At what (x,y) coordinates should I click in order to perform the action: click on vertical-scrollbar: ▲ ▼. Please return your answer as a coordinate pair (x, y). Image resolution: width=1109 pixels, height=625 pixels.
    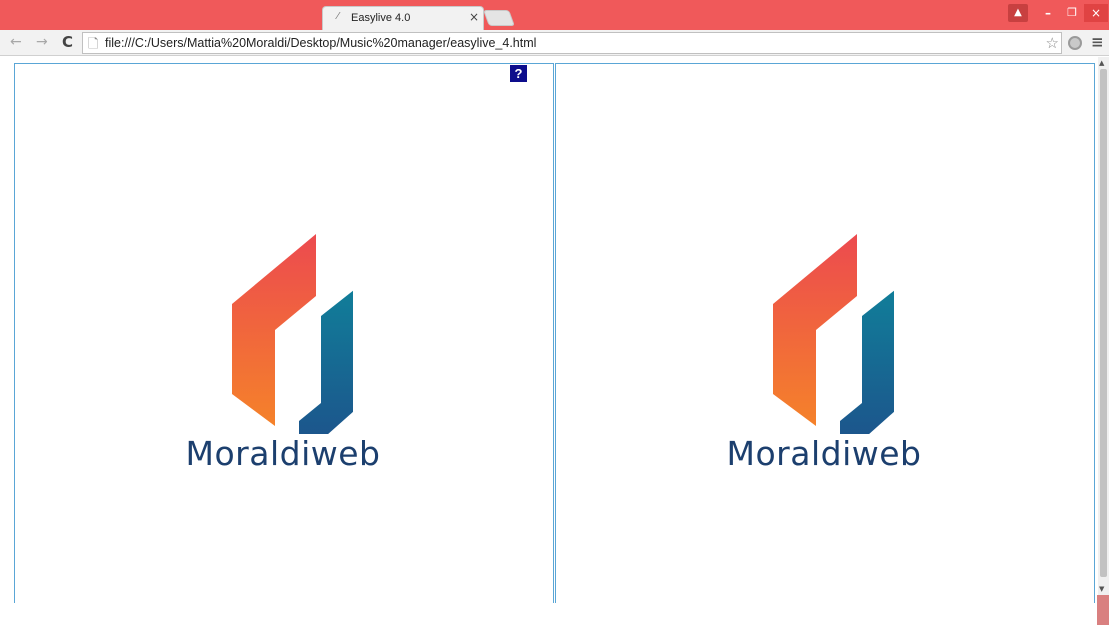
    Looking at the image, I should click on (1103, 327).